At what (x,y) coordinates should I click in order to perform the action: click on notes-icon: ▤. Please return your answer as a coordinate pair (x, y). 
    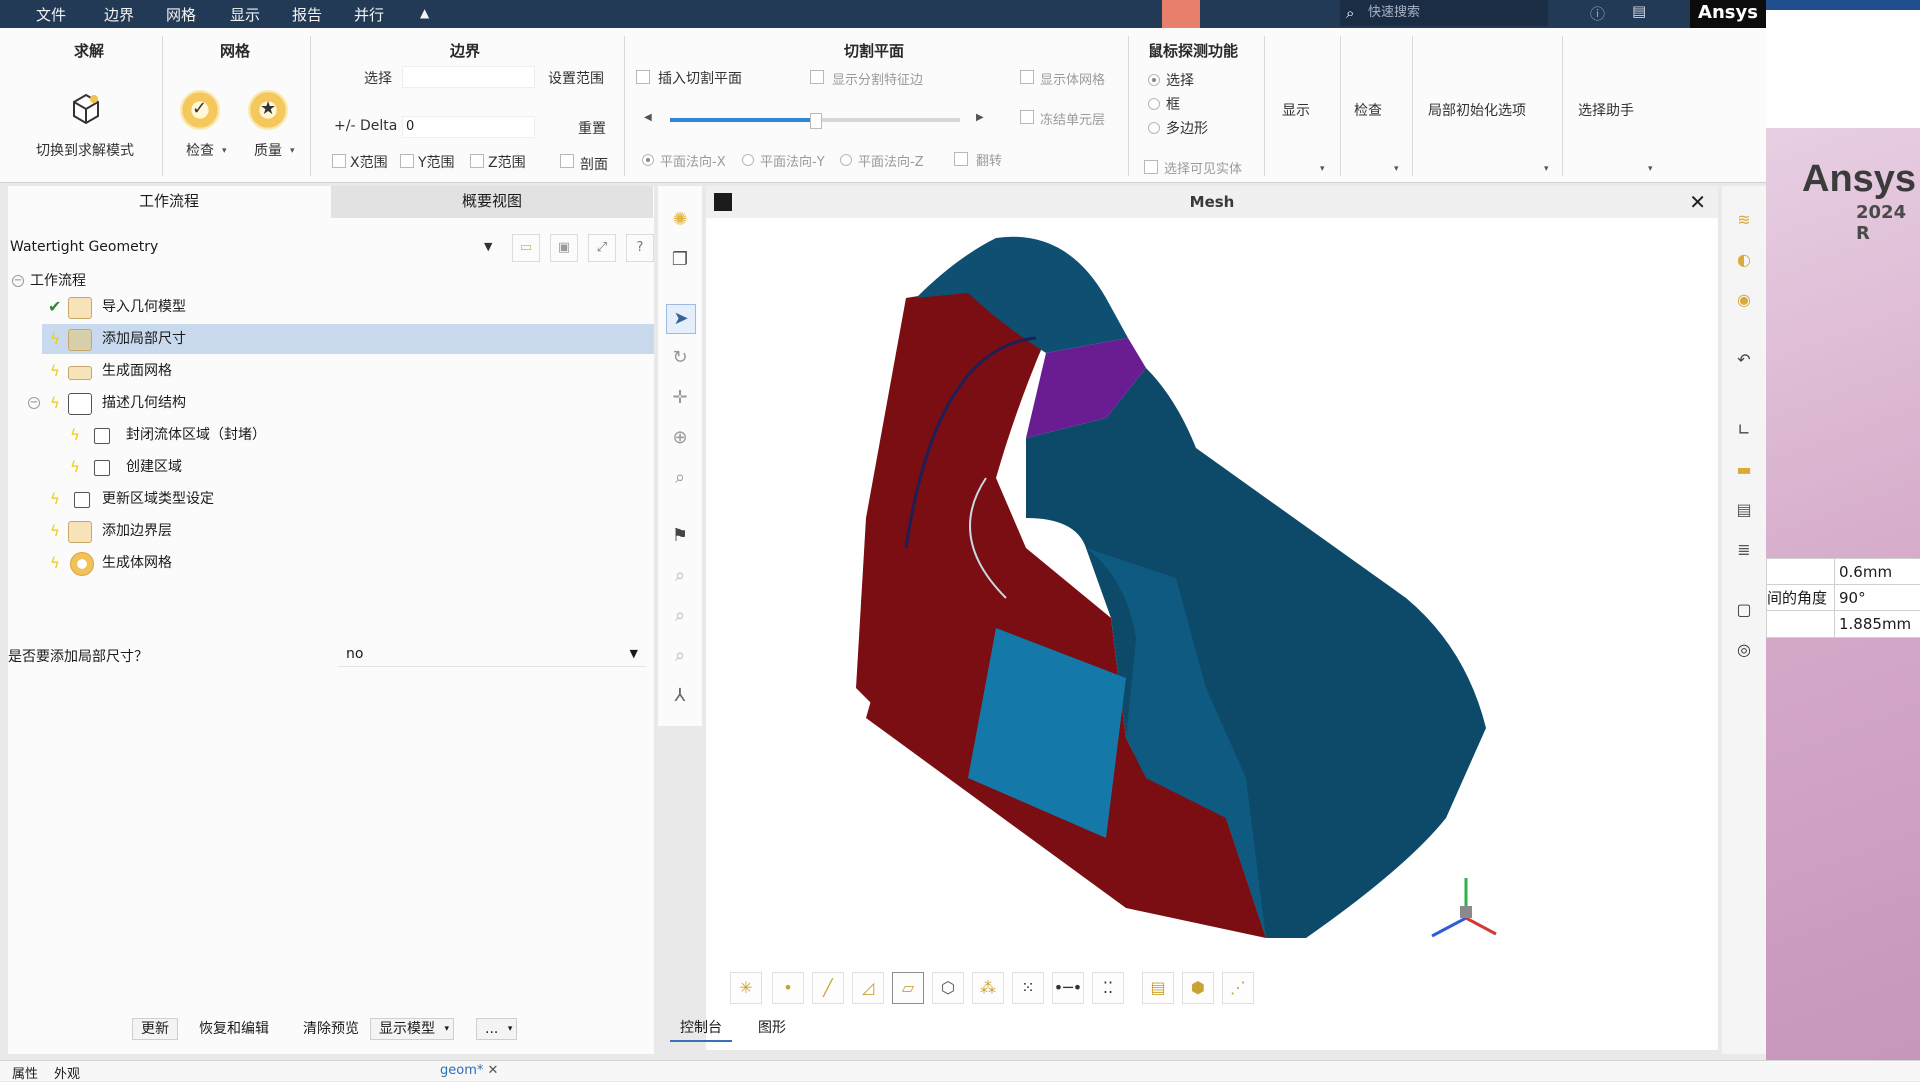
    Looking at the image, I should click on (1639, 11).